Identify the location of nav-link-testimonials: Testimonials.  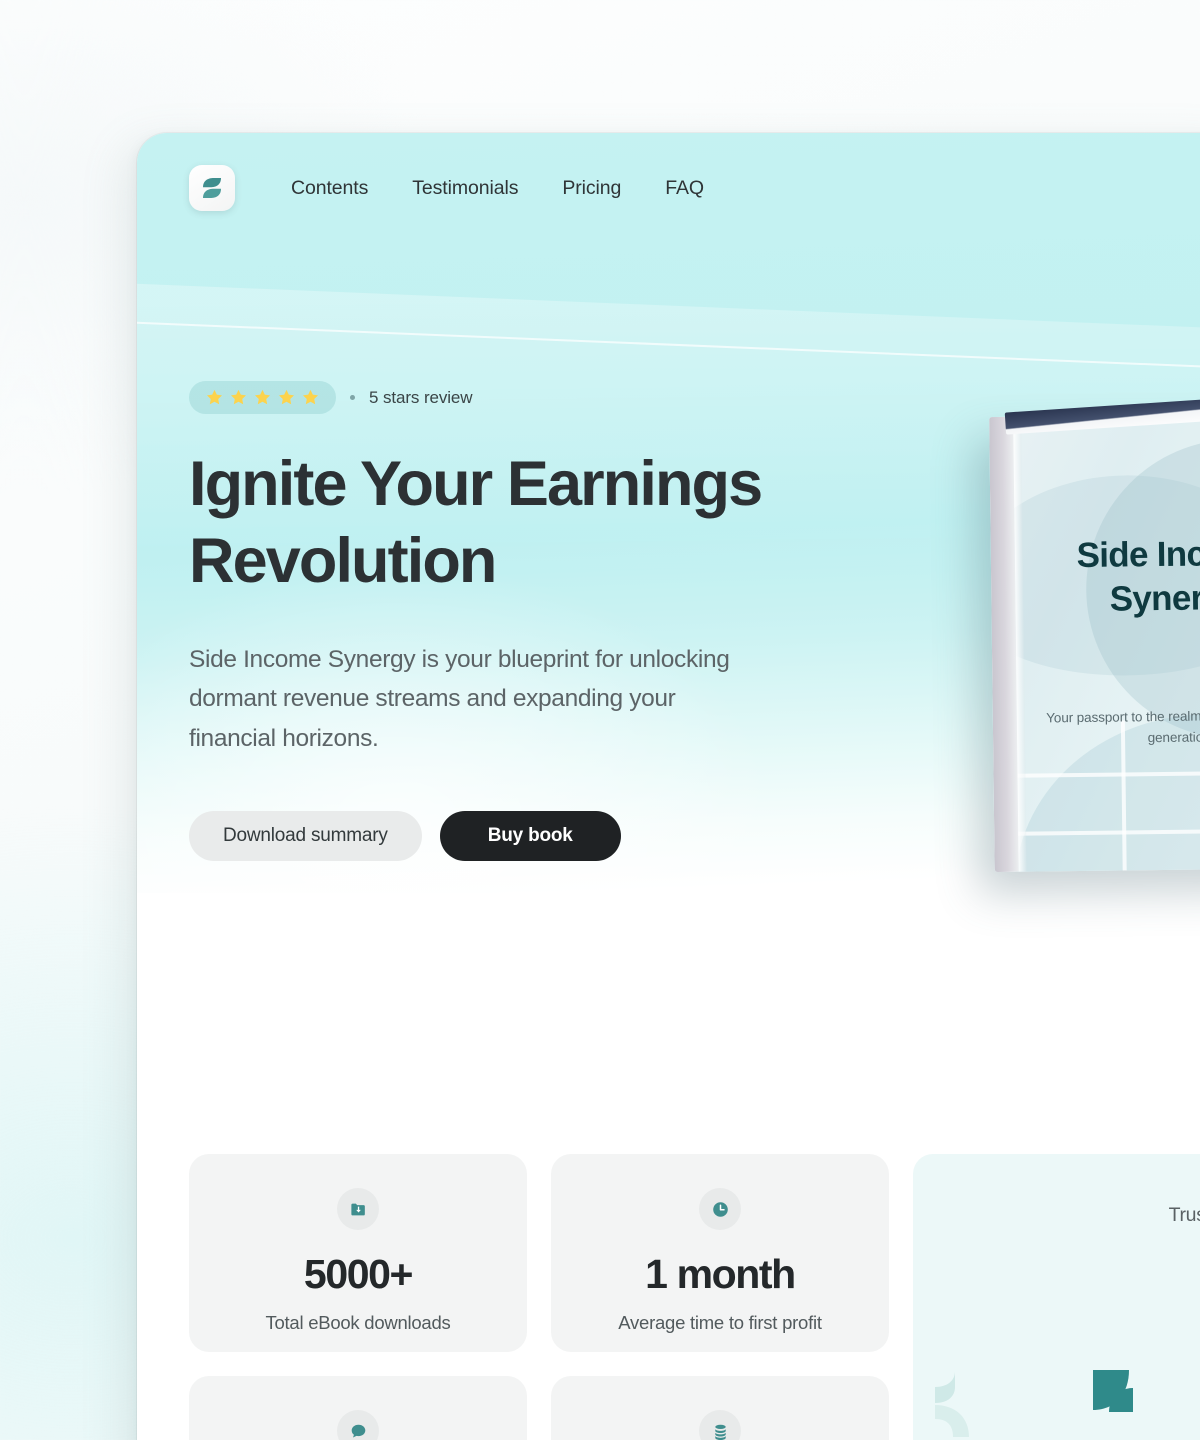
(465, 188).